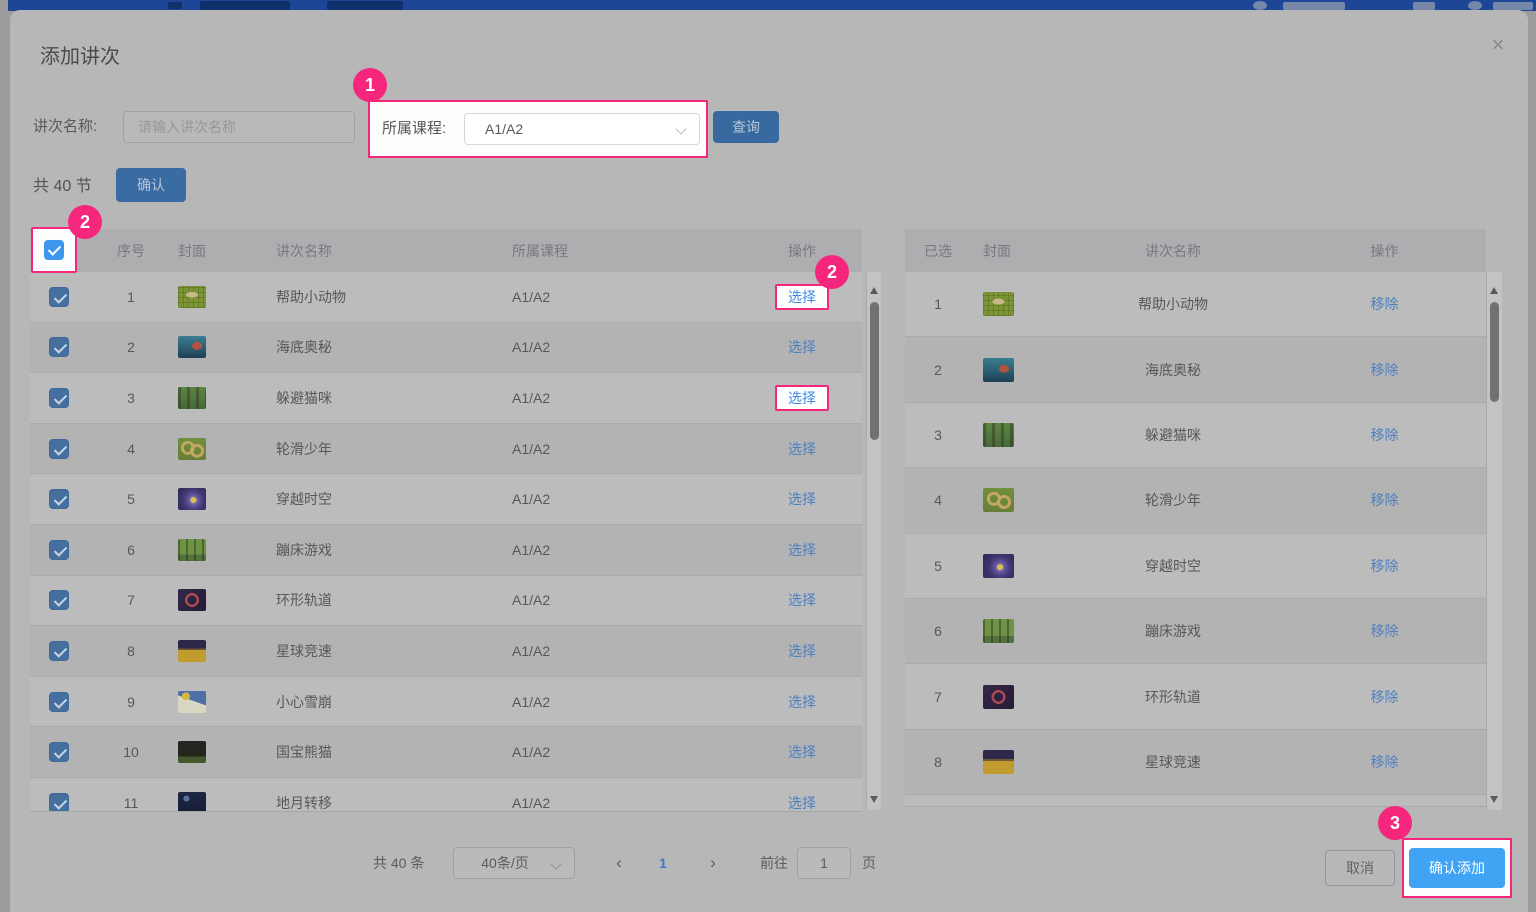 The width and height of the screenshot is (1536, 912). I want to click on lecture-name: 轮滑少年, so click(304, 448).